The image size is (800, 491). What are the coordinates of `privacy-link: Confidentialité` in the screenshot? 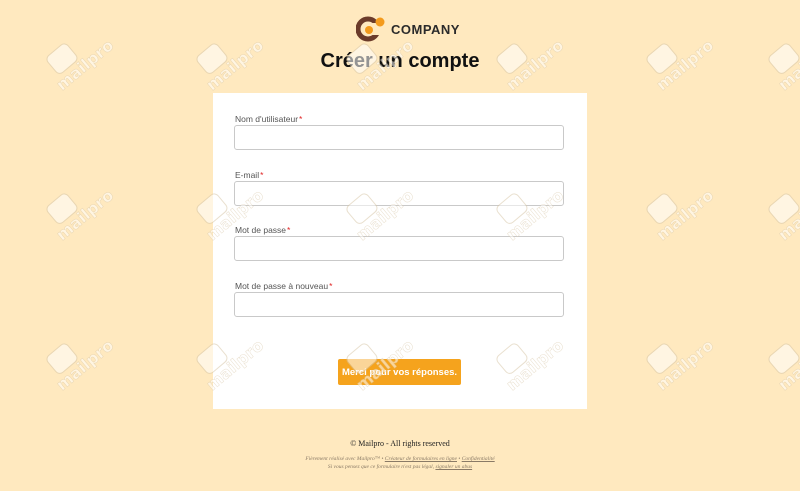 It's located at (478, 459).